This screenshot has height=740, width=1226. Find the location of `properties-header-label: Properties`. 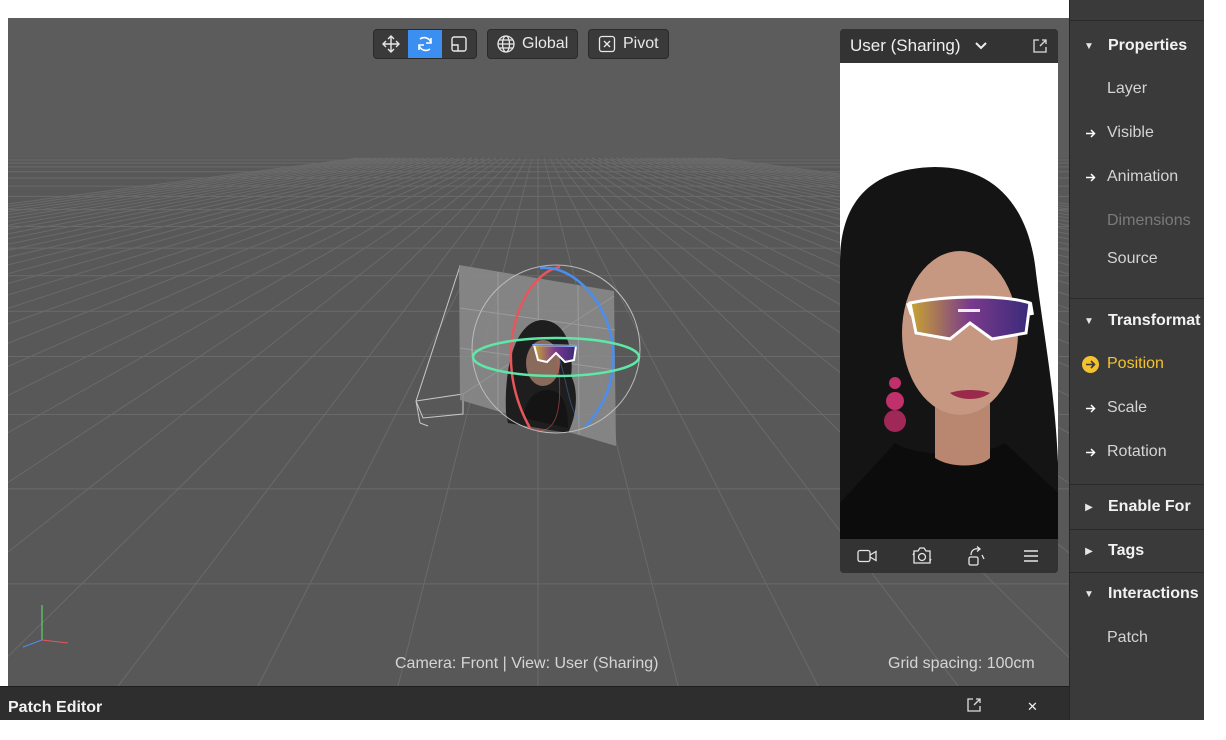

properties-header-label: Properties is located at coordinates (1148, 45).